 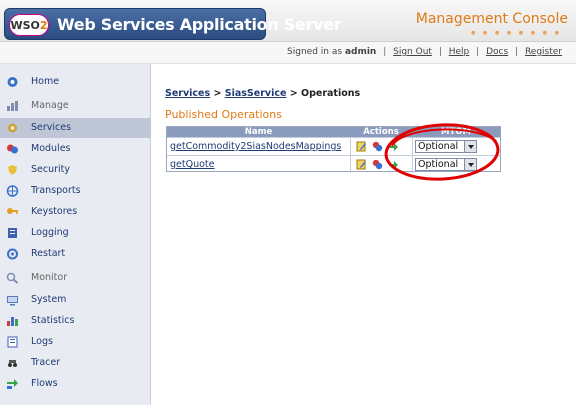 What do you see at coordinates (45, 81) in the screenshot?
I see `sidebar-item-label: Home` at bounding box center [45, 81].